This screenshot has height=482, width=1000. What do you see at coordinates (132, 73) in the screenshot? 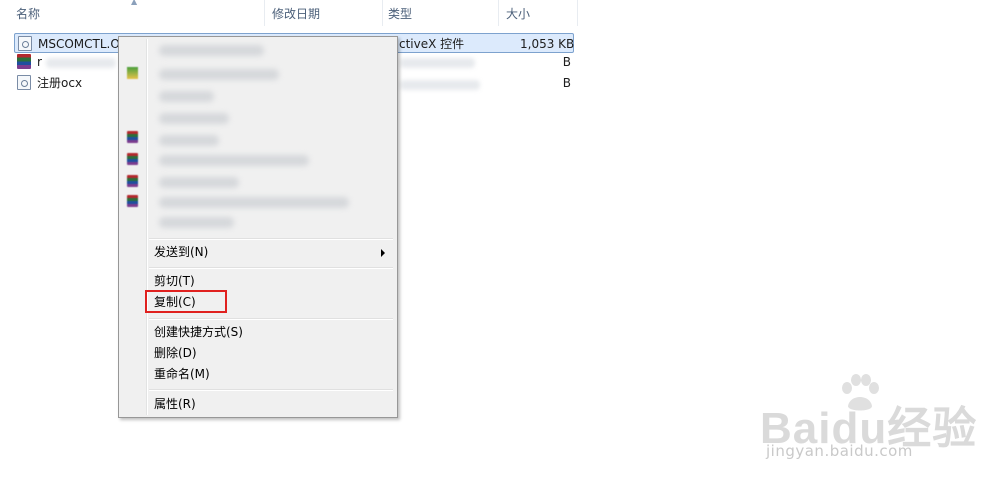
I see `app-icon` at bounding box center [132, 73].